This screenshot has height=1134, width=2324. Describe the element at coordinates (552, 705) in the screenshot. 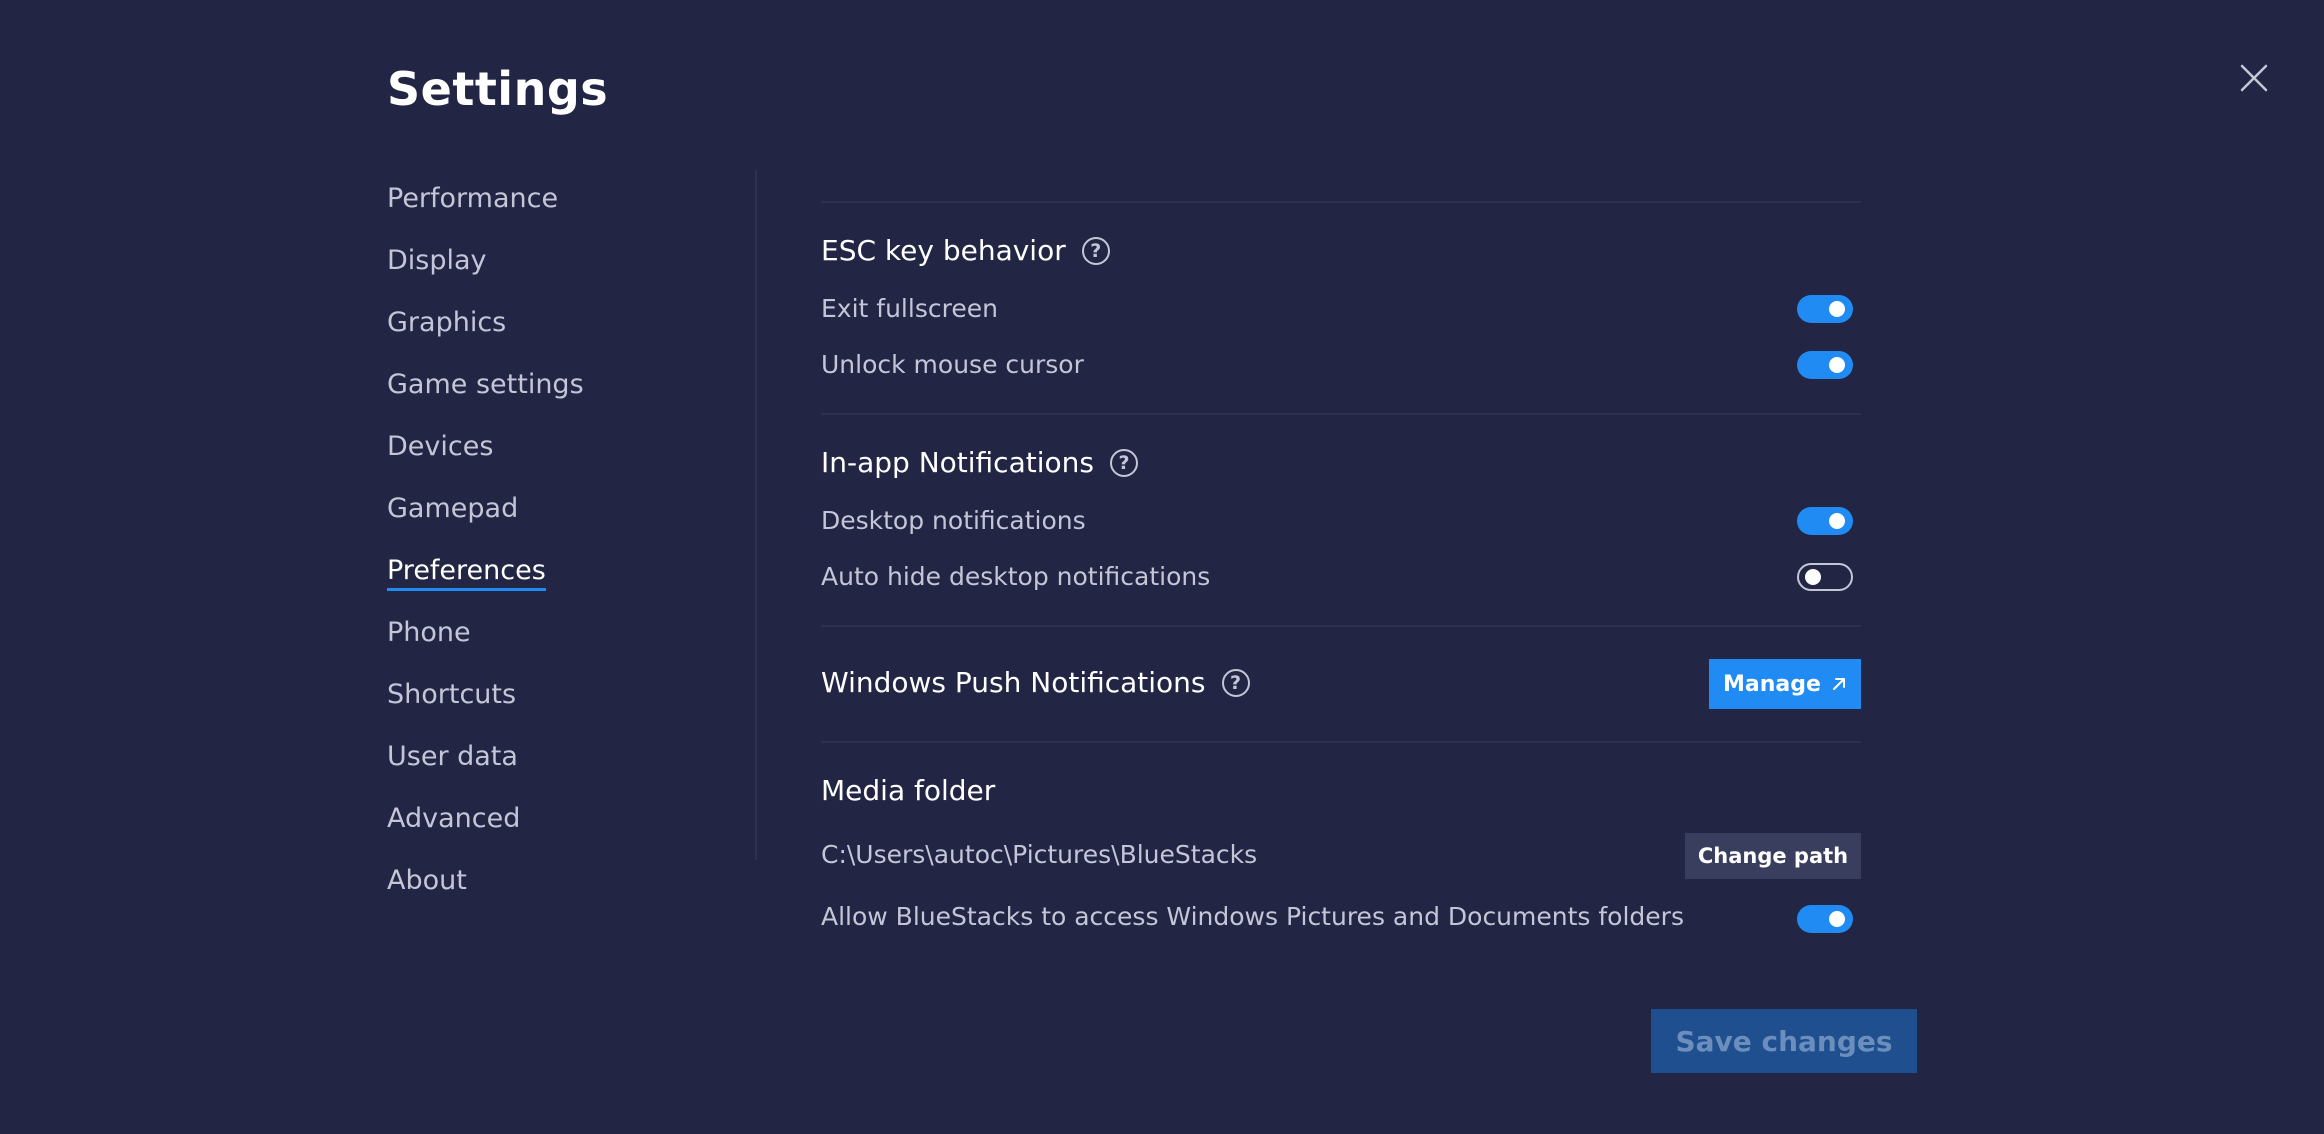

I see `sidebar-item-shortcuts: Shortcuts` at that location.